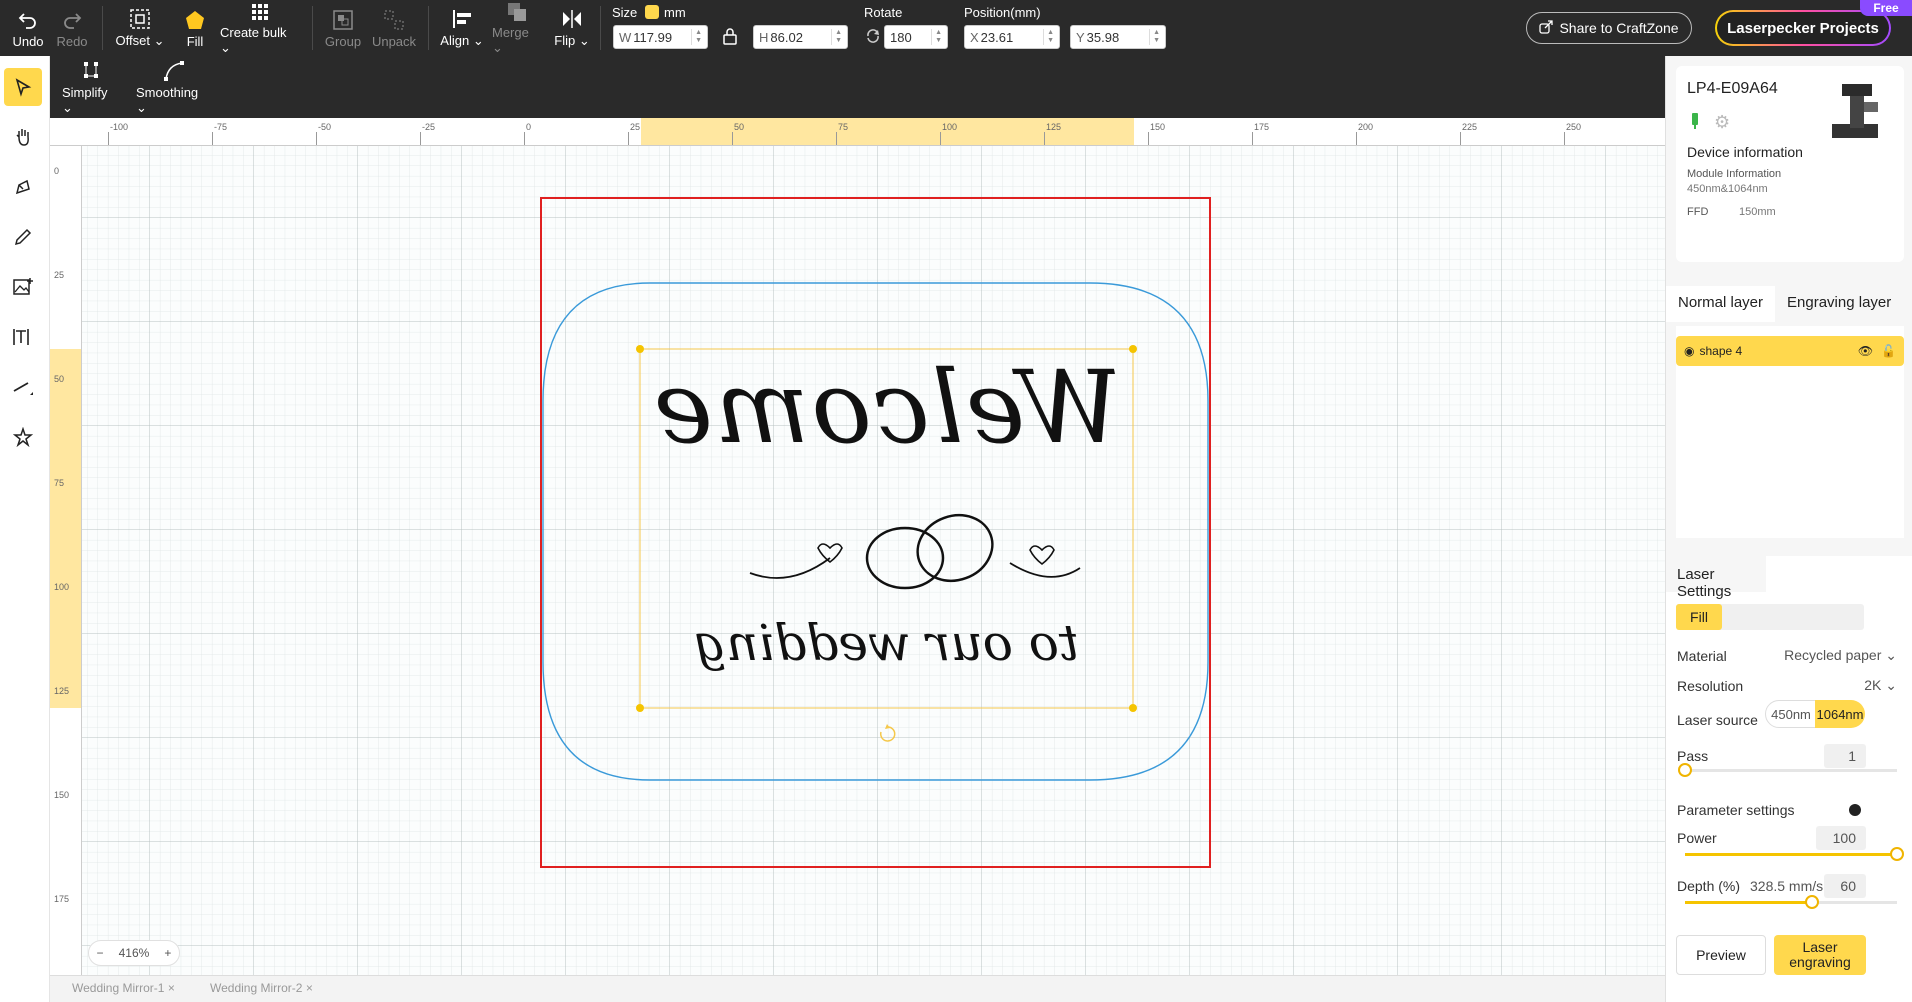  Describe the element at coordinates (1702, 656) in the screenshot. I see `material-label: Material` at that location.